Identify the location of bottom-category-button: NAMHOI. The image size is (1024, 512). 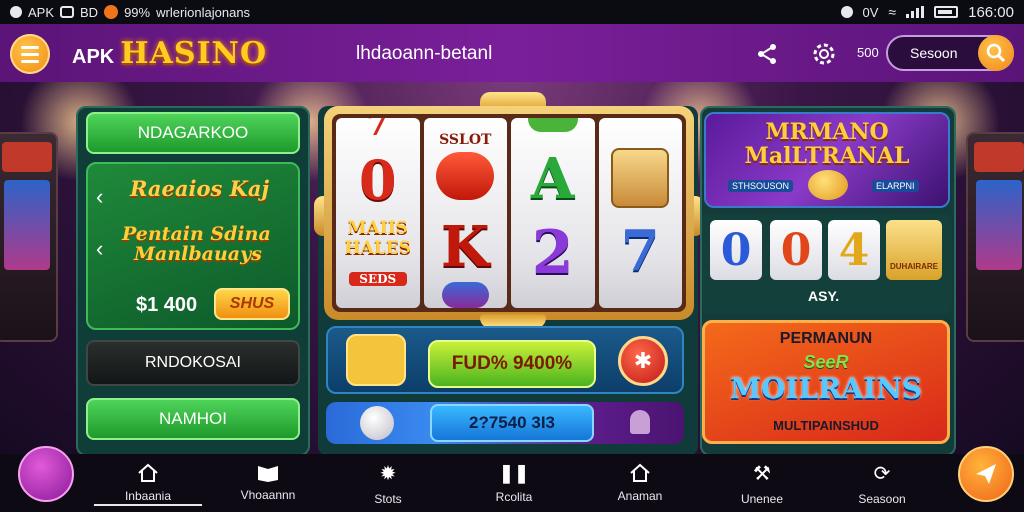
(193, 419).